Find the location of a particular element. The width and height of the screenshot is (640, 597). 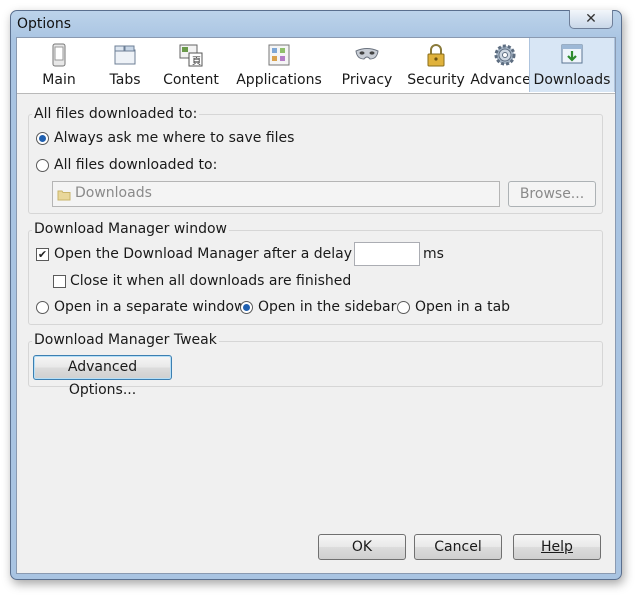

downloads-icon is located at coordinates (572, 54).